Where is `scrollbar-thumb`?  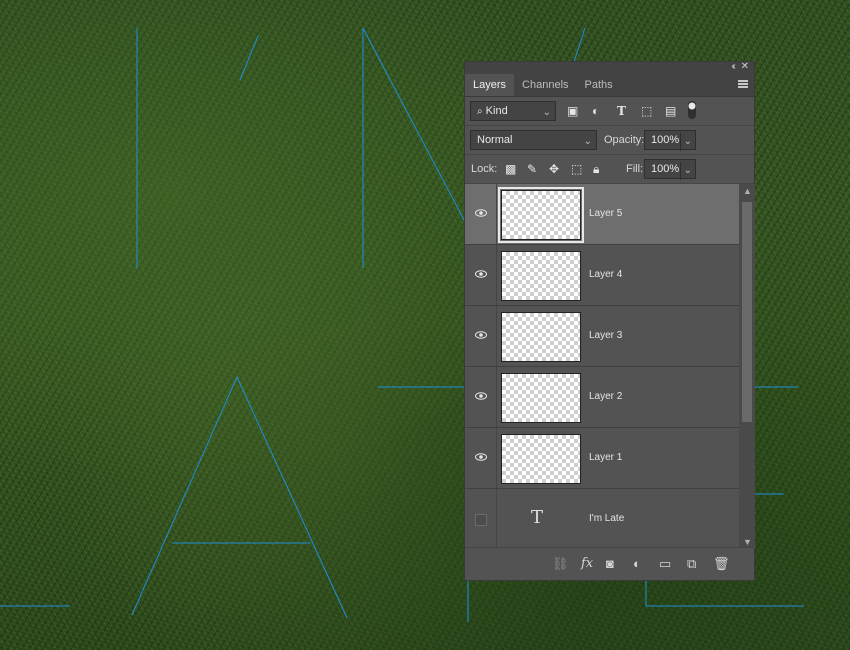 scrollbar-thumb is located at coordinates (747, 312).